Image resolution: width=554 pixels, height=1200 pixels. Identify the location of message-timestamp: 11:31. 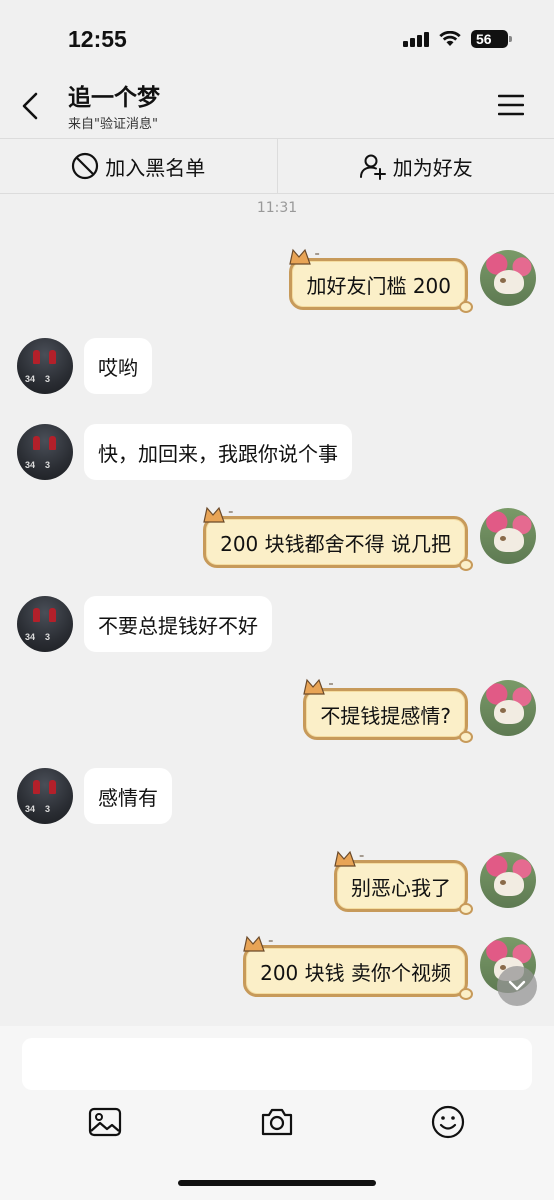
(277, 208).